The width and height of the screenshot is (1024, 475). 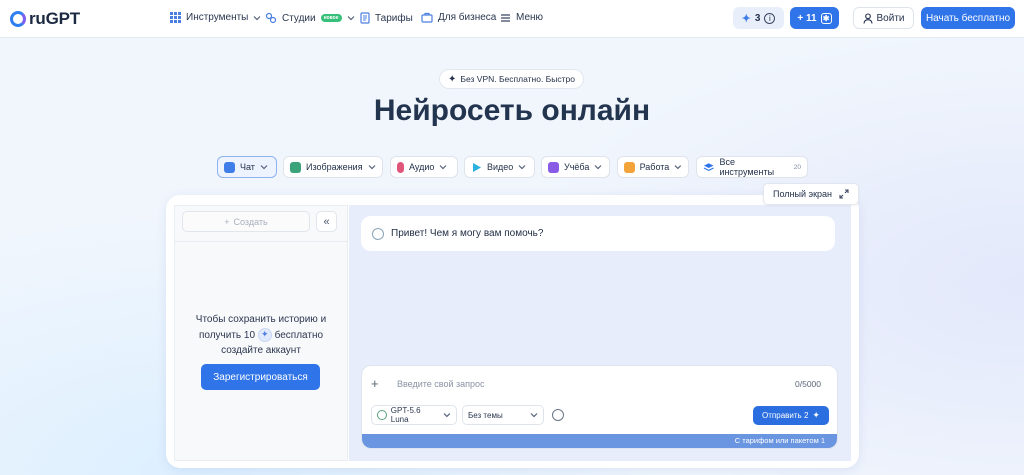 What do you see at coordinates (400, 167) in the screenshot?
I see `microphone-icon` at bounding box center [400, 167].